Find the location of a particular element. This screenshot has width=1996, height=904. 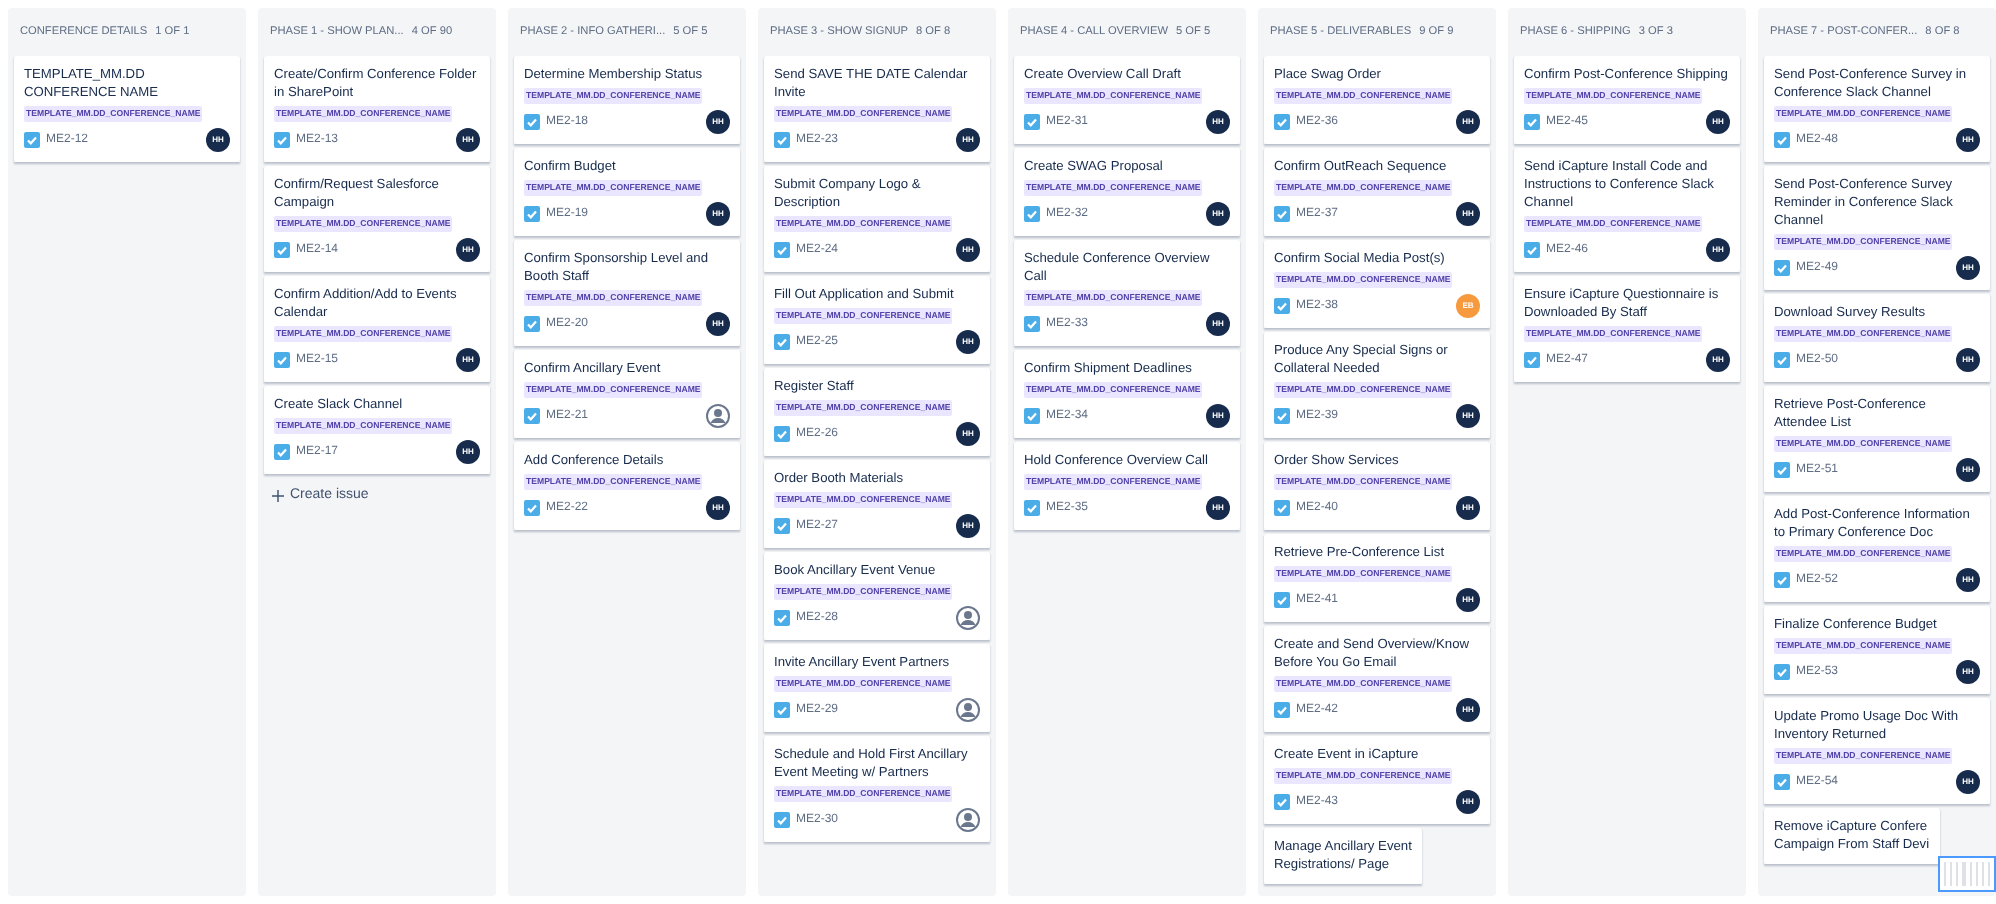

board-minimap is located at coordinates (1967, 874).